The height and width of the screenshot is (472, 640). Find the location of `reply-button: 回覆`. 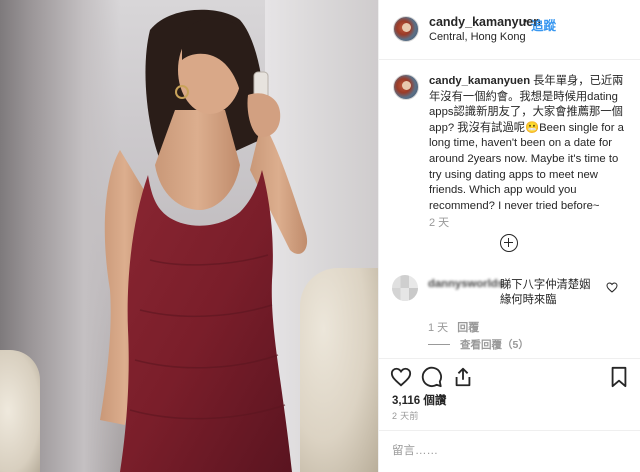

reply-button: 回覆 is located at coordinates (468, 328).